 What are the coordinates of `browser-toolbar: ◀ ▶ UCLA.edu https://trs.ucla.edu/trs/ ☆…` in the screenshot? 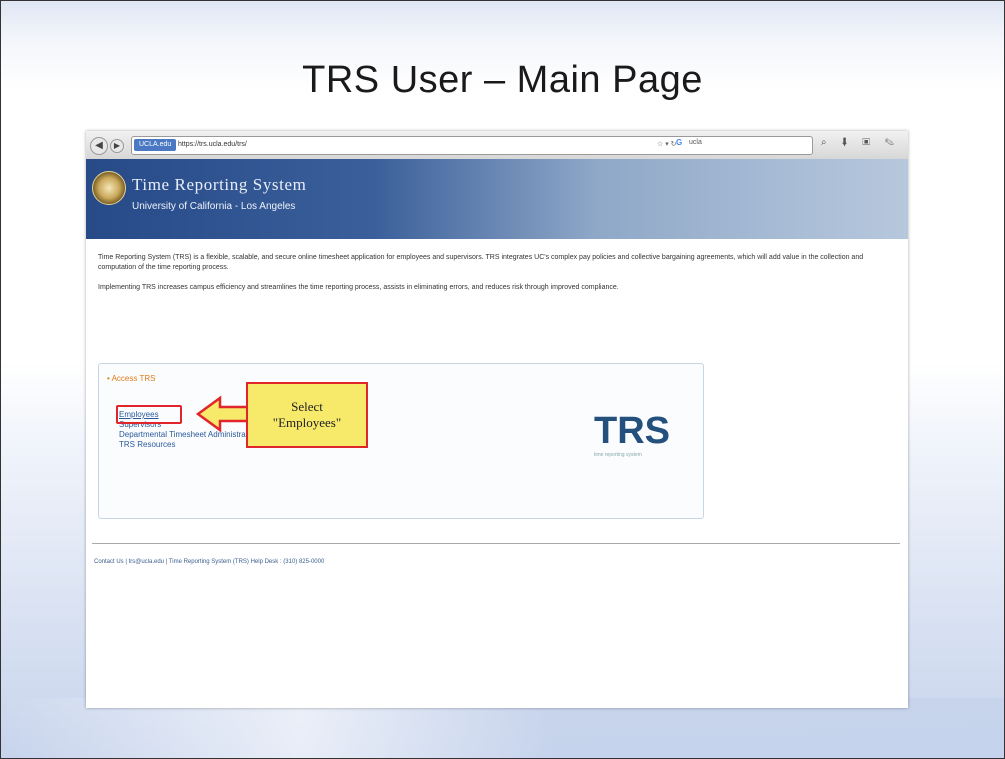 It's located at (497, 145).